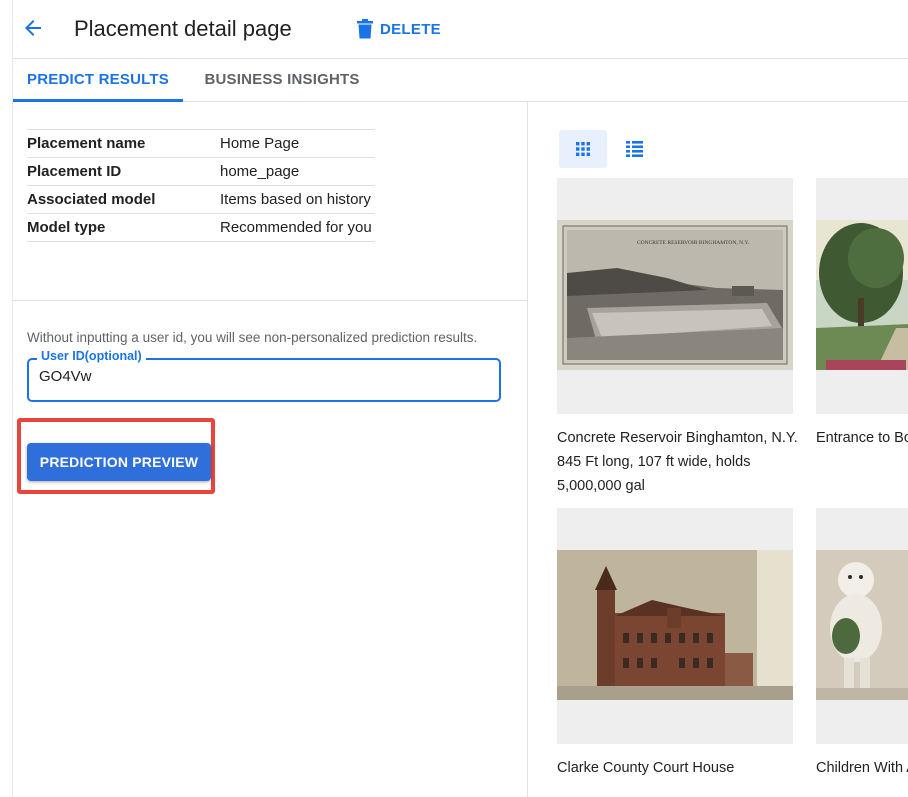 The width and height of the screenshot is (908, 797). I want to click on page-title: Placement detail page, so click(183, 28).